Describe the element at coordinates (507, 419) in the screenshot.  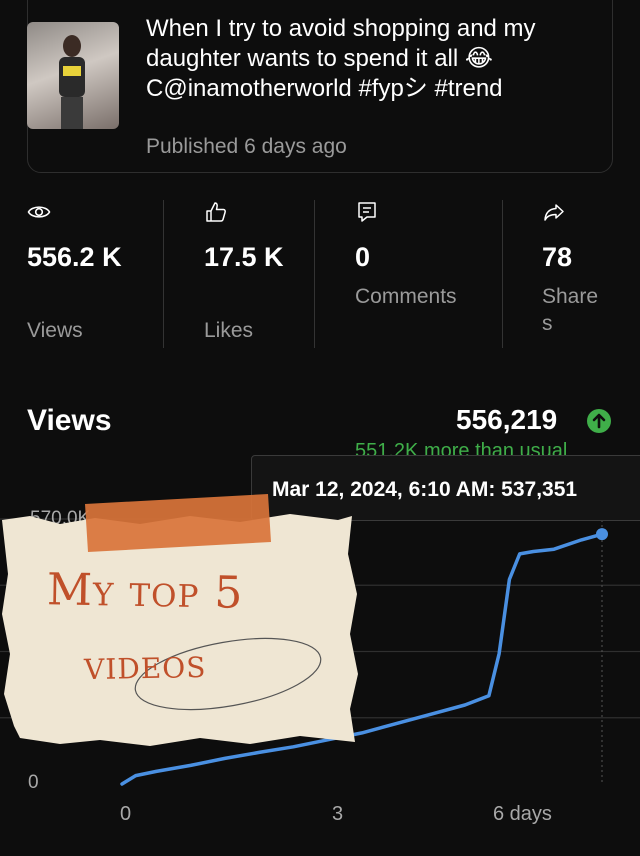
I see `views-total: 556,219` at that location.